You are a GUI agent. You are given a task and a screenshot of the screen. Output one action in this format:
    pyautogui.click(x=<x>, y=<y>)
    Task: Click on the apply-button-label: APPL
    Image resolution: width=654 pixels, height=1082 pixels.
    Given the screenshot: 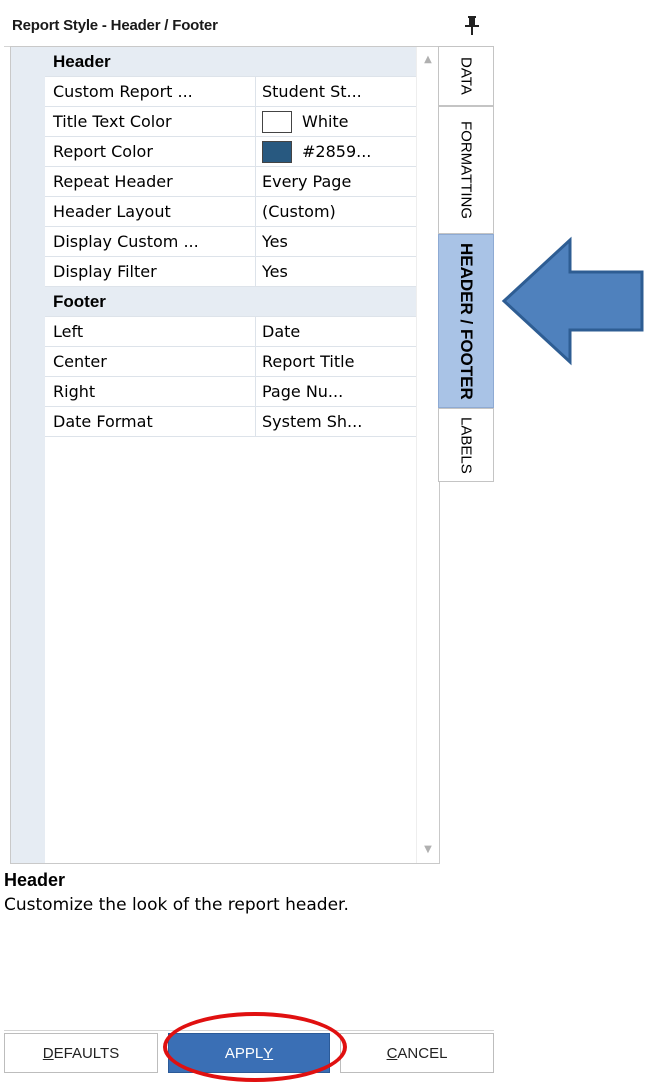 What is the action you would take?
    pyautogui.click(x=244, y=1053)
    